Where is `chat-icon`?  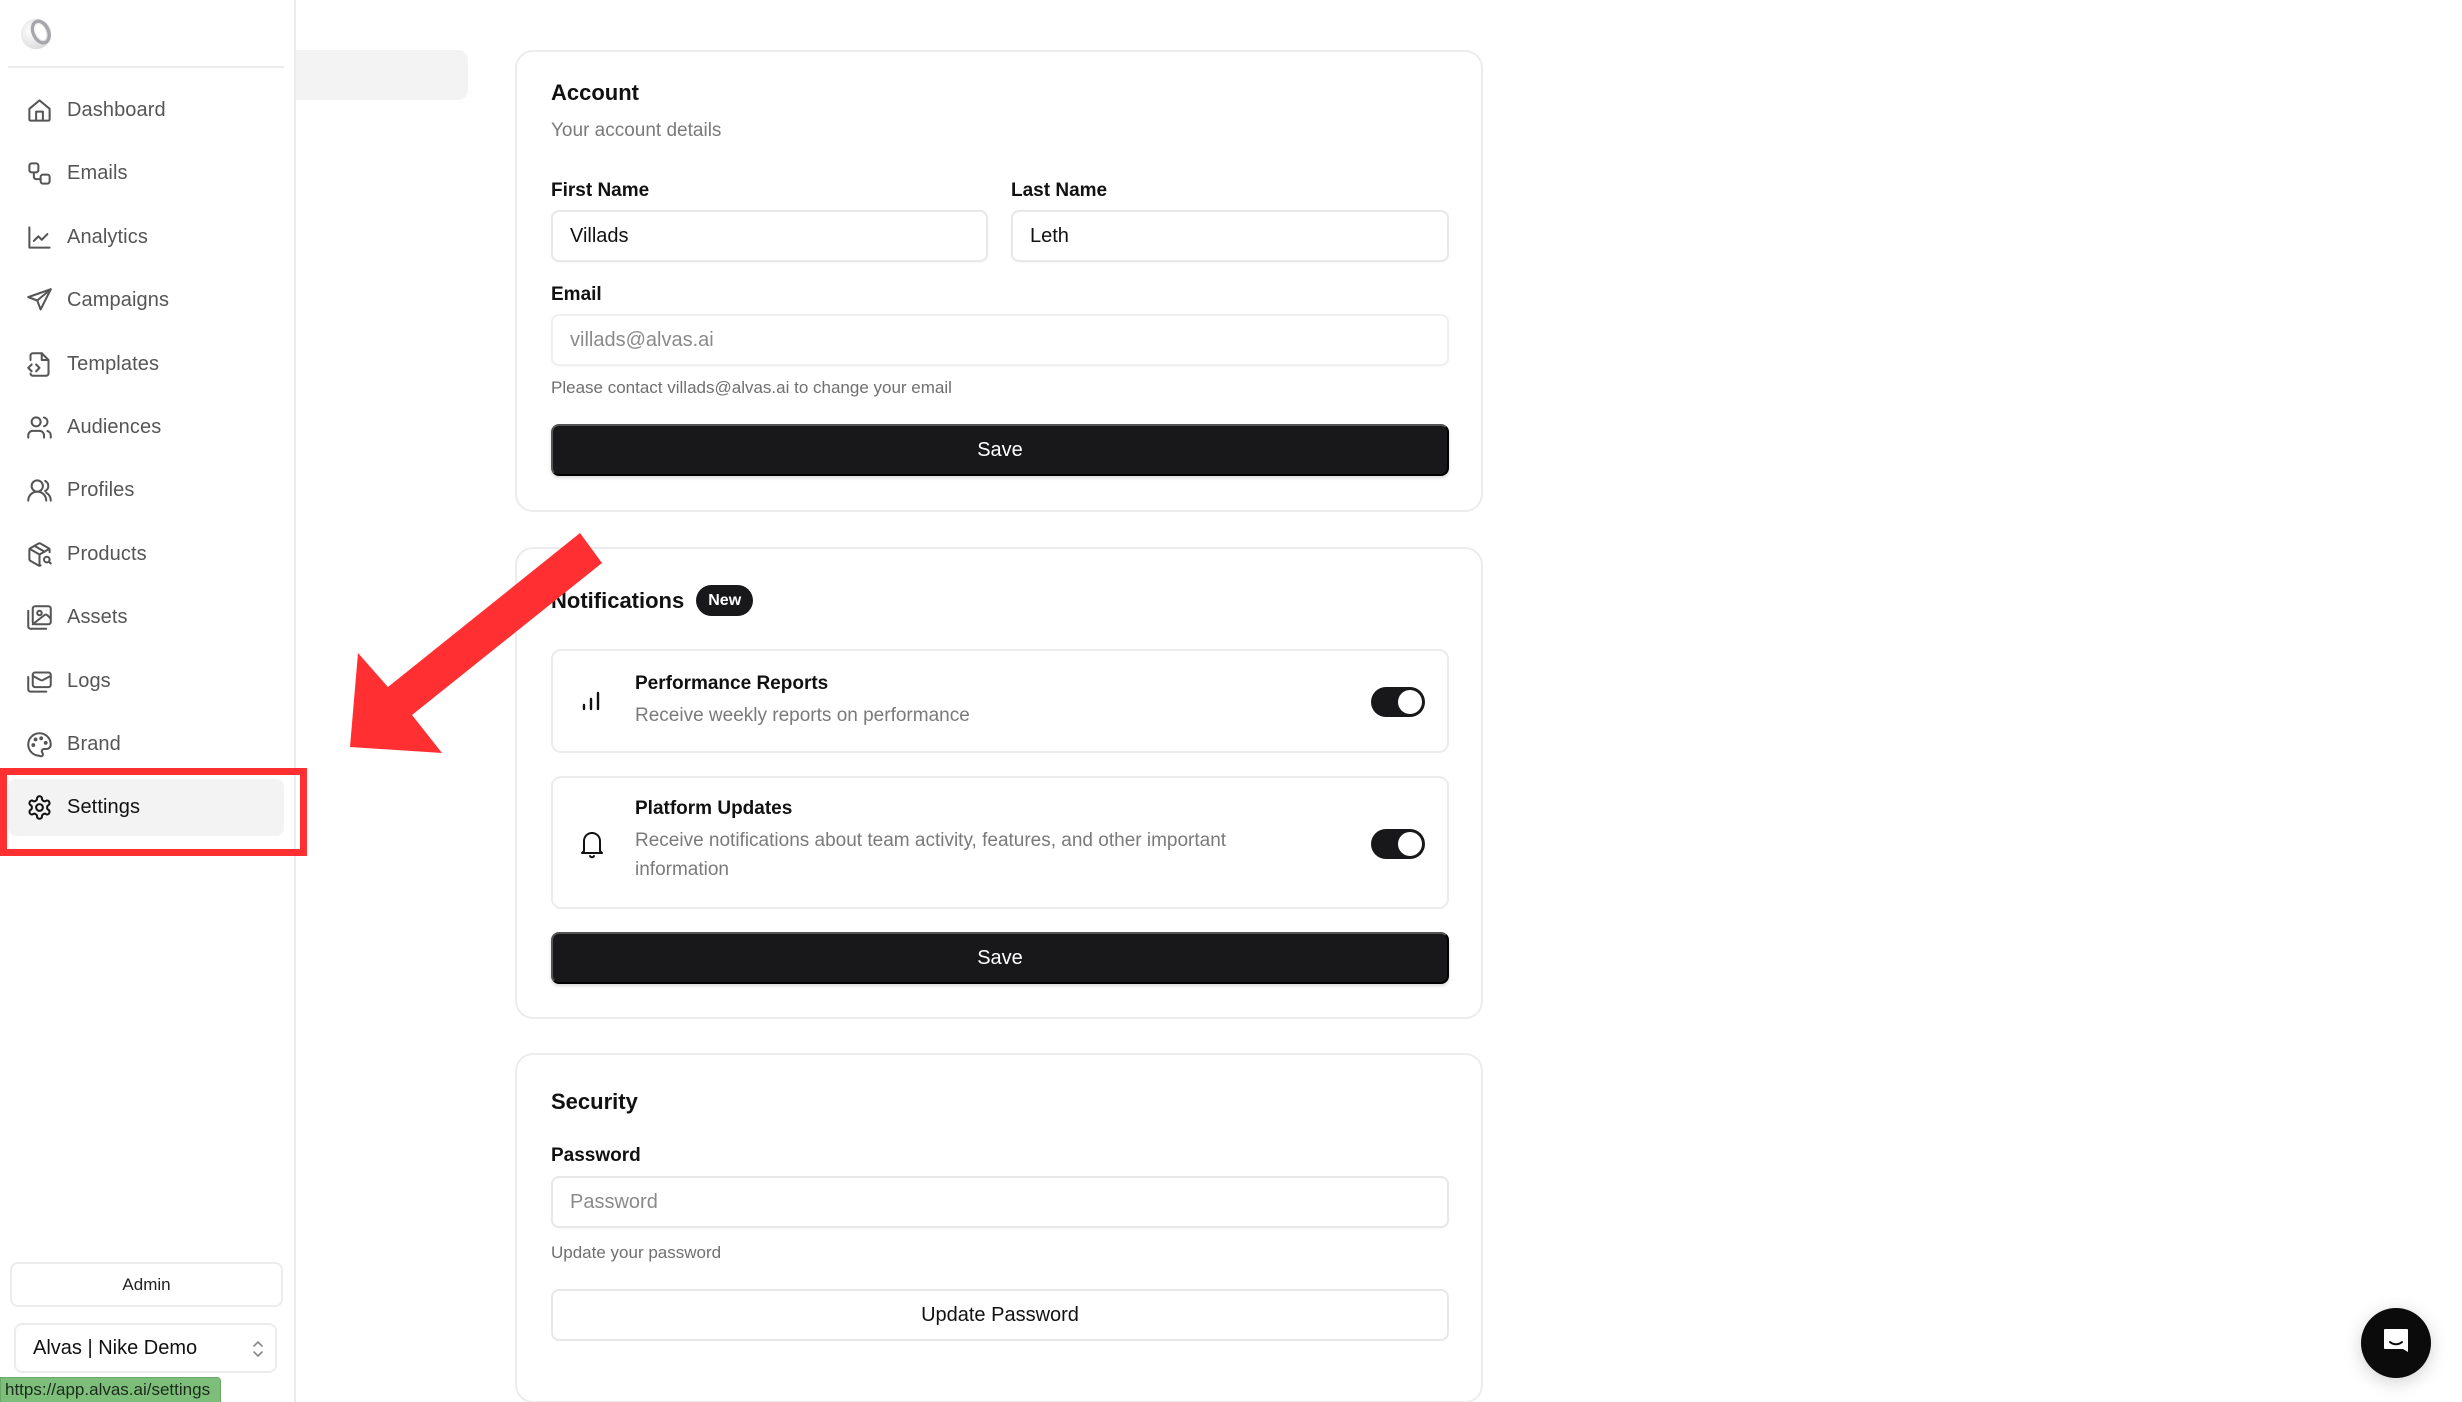
chat-icon is located at coordinates (2396, 1343).